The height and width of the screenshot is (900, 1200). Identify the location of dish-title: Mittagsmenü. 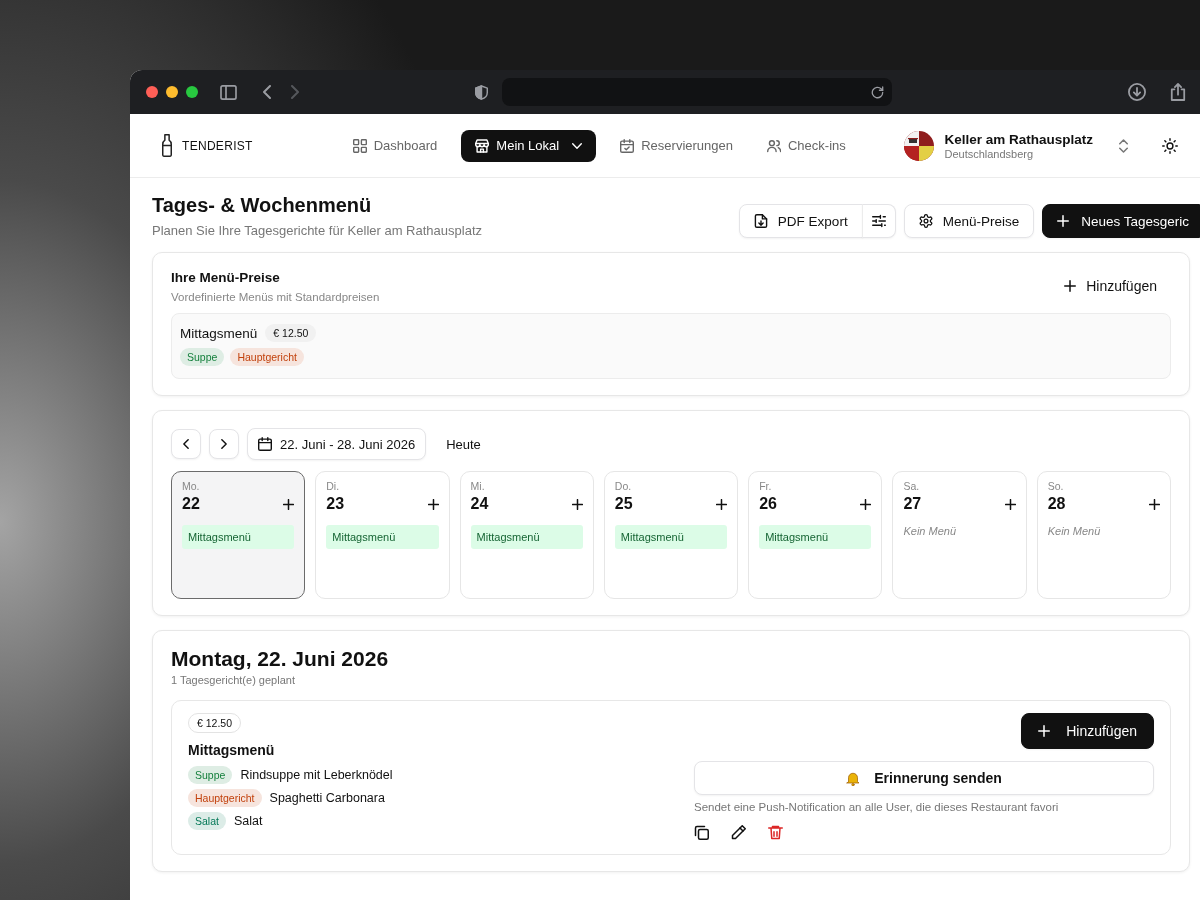
(231, 750).